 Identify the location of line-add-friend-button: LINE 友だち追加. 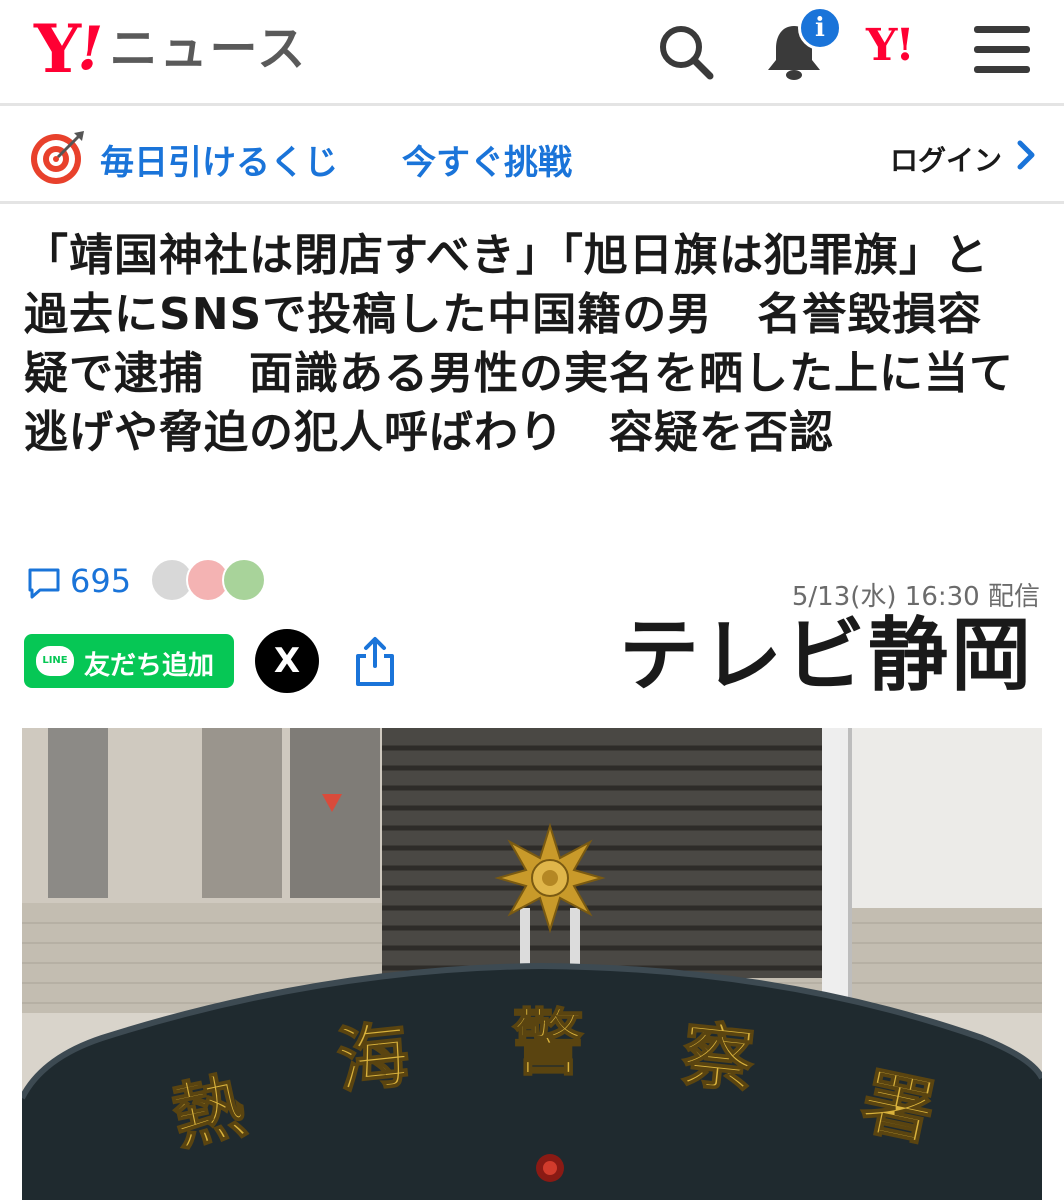
(129, 661).